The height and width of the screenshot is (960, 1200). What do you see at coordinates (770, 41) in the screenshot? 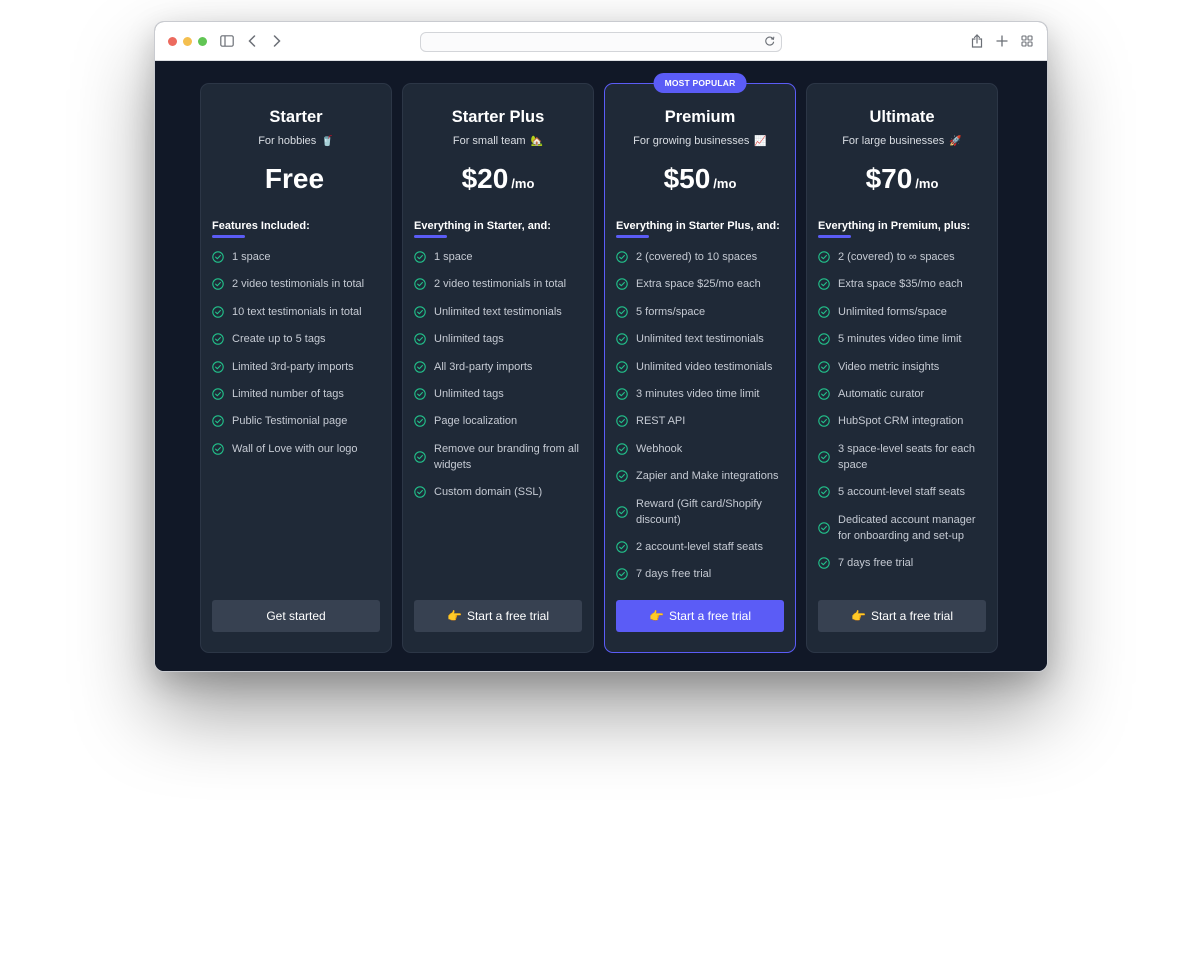
I see `reload-icon` at bounding box center [770, 41].